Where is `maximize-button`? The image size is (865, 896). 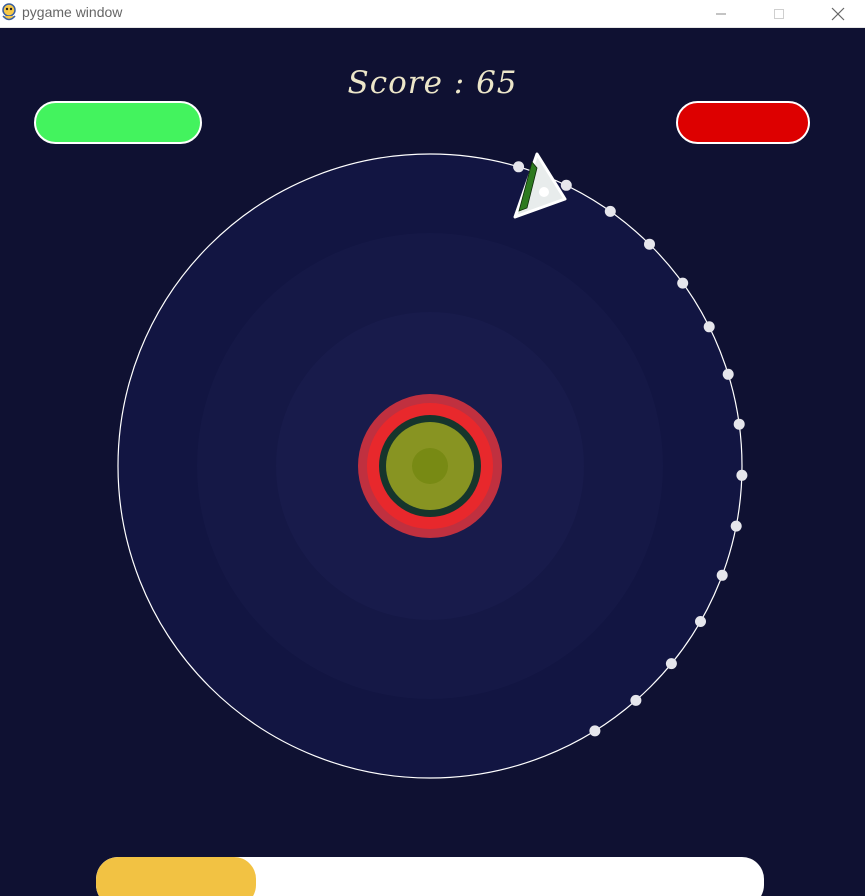
maximize-button is located at coordinates (779, 14).